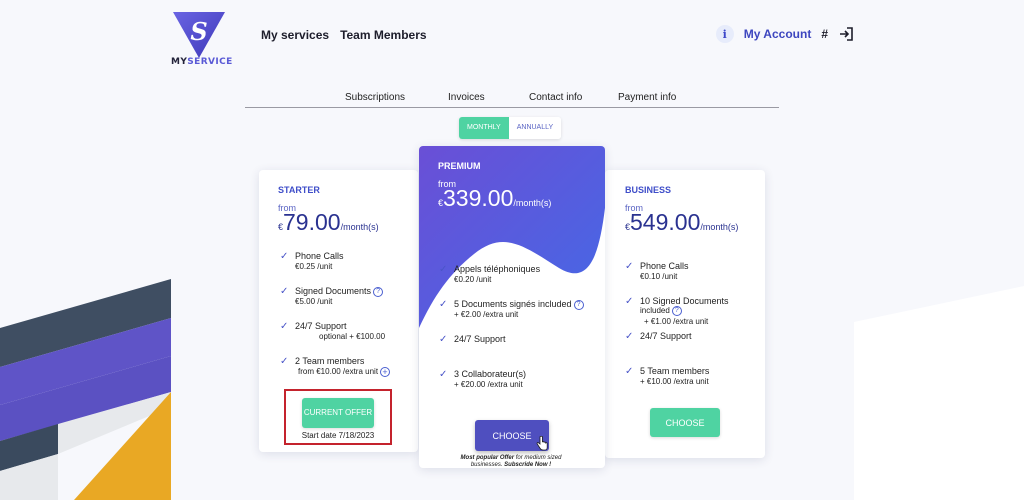  What do you see at coordinates (484, 128) in the screenshot?
I see `toggle-monthly: MONTHLY` at bounding box center [484, 128].